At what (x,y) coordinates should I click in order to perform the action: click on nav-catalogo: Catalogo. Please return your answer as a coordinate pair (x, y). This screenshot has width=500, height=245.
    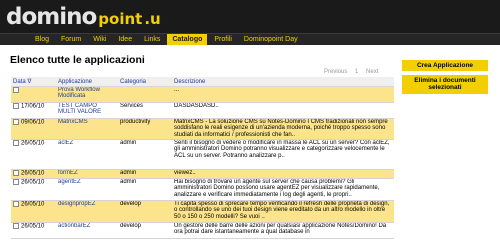
    Looking at the image, I should click on (187, 39).